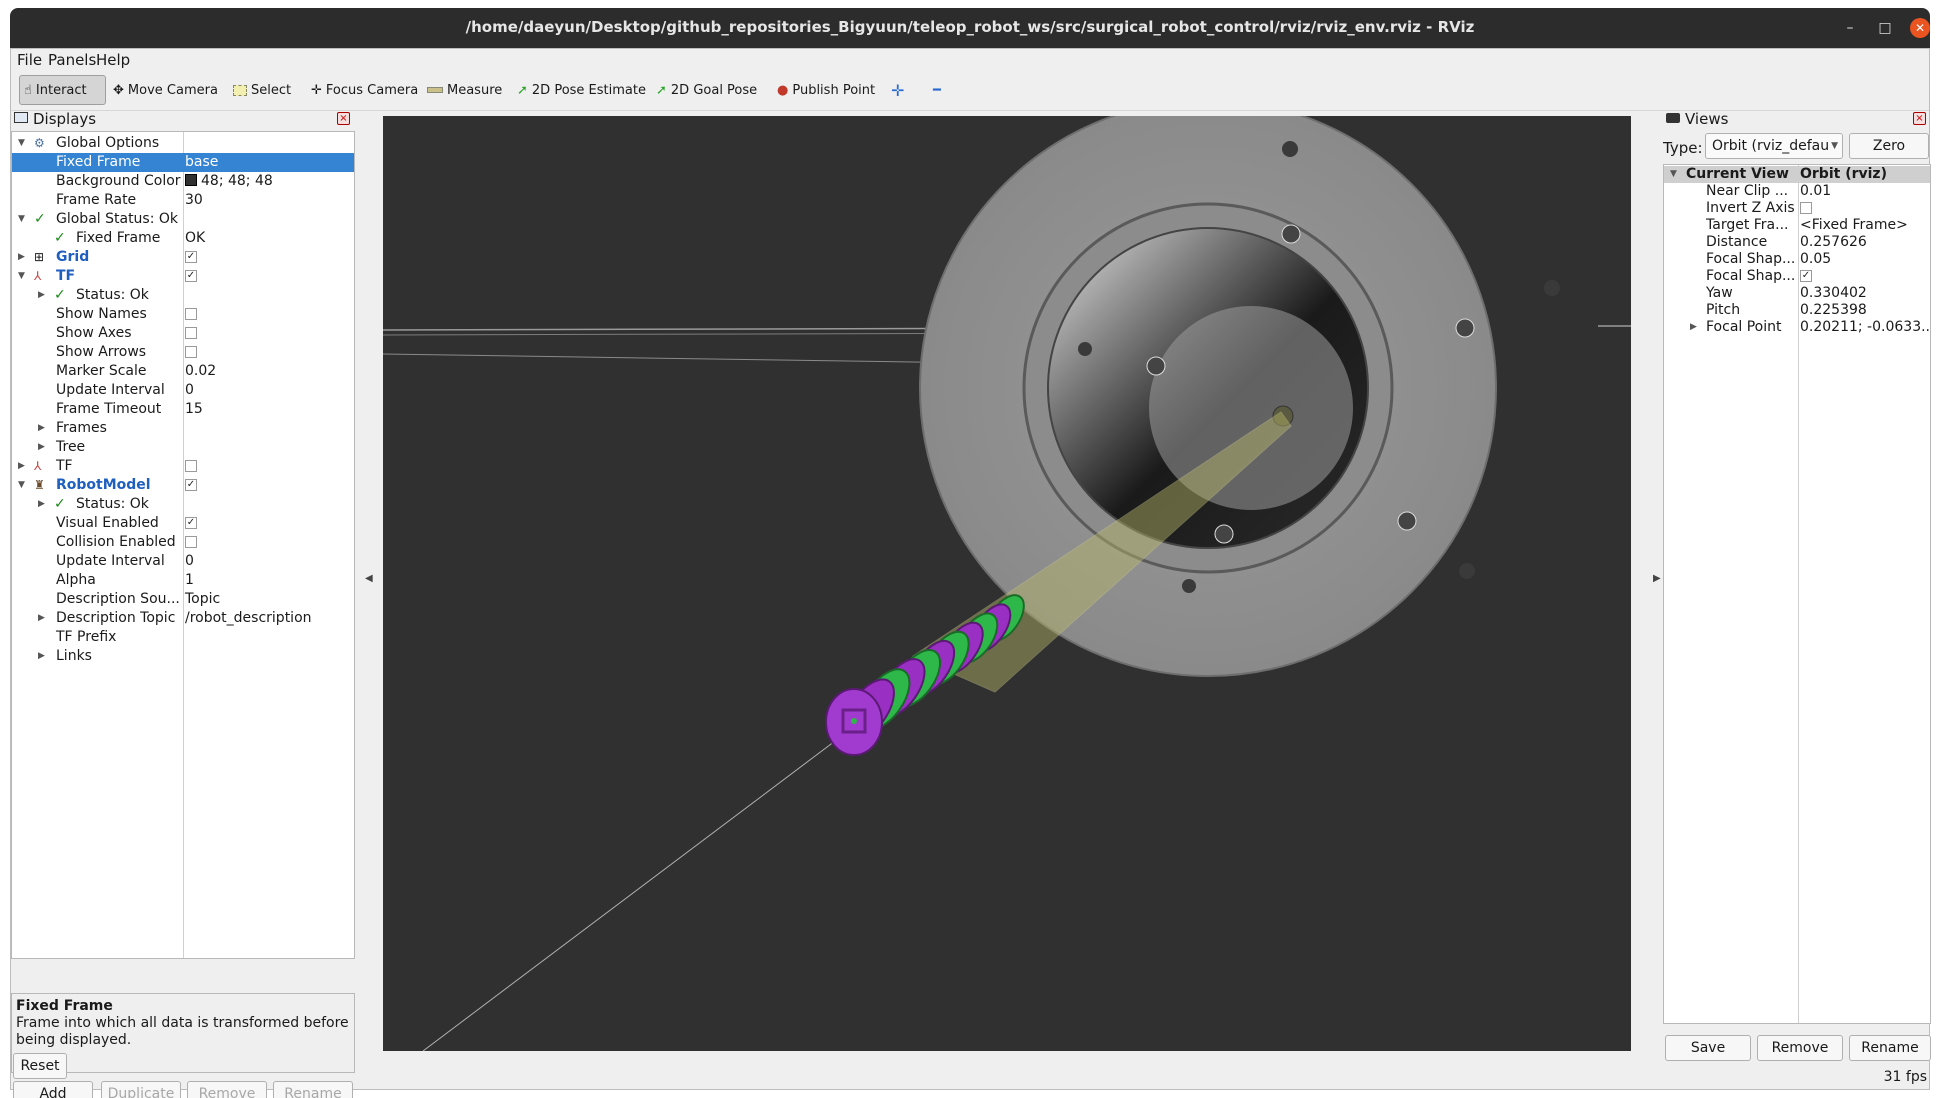 The image size is (1940, 1098). Describe the element at coordinates (183, 333) in the screenshot. I see `tree-row-show-axes: Show Axes` at that location.